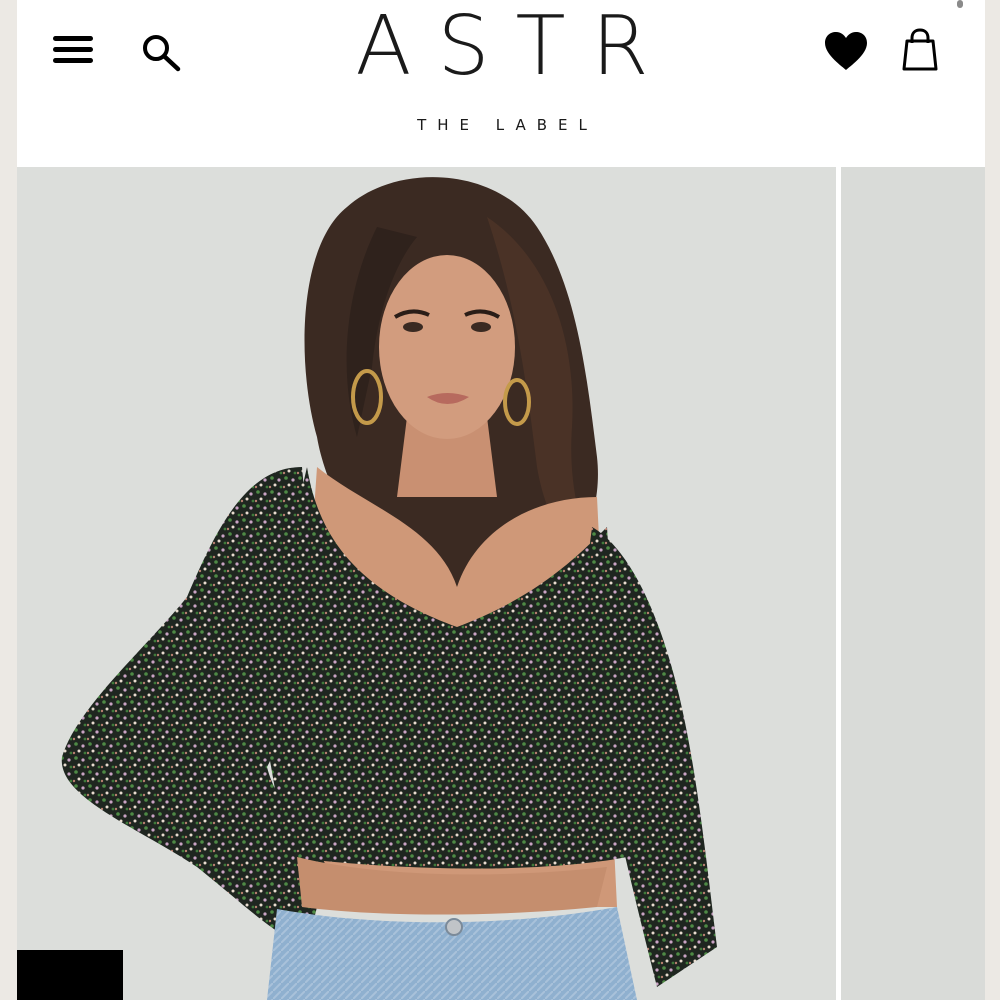 This screenshot has width=1000, height=1000. Describe the element at coordinates (70, 975) in the screenshot. I see `black-badge` at that location.